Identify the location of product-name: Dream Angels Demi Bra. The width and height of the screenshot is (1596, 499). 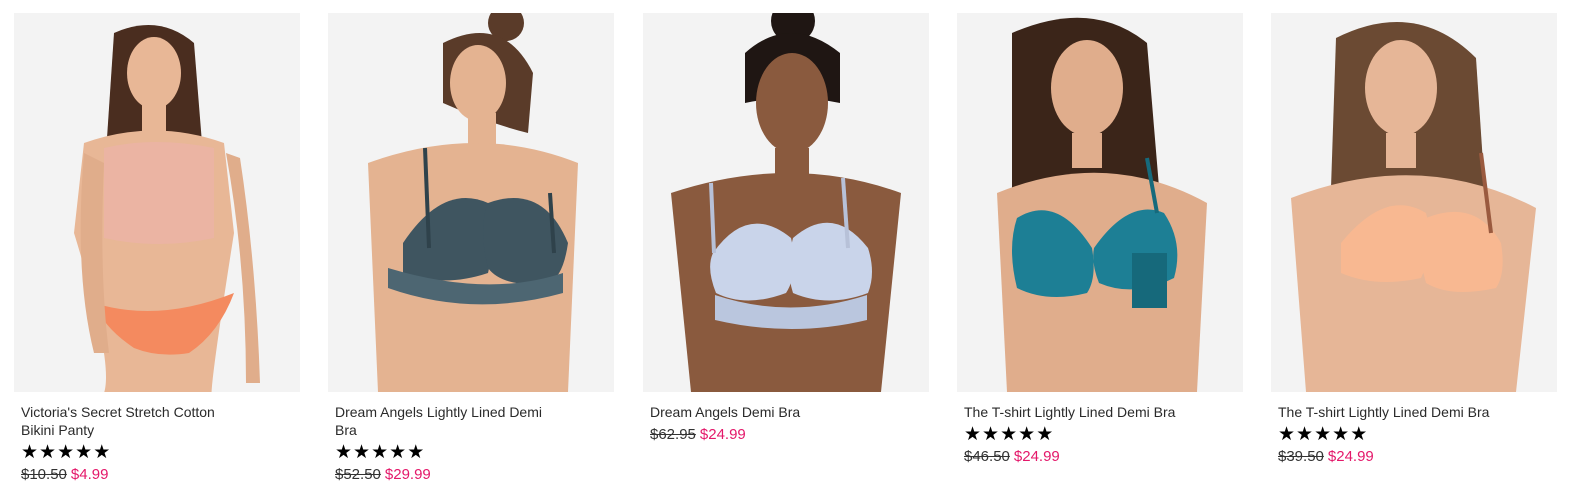
(765, 412).